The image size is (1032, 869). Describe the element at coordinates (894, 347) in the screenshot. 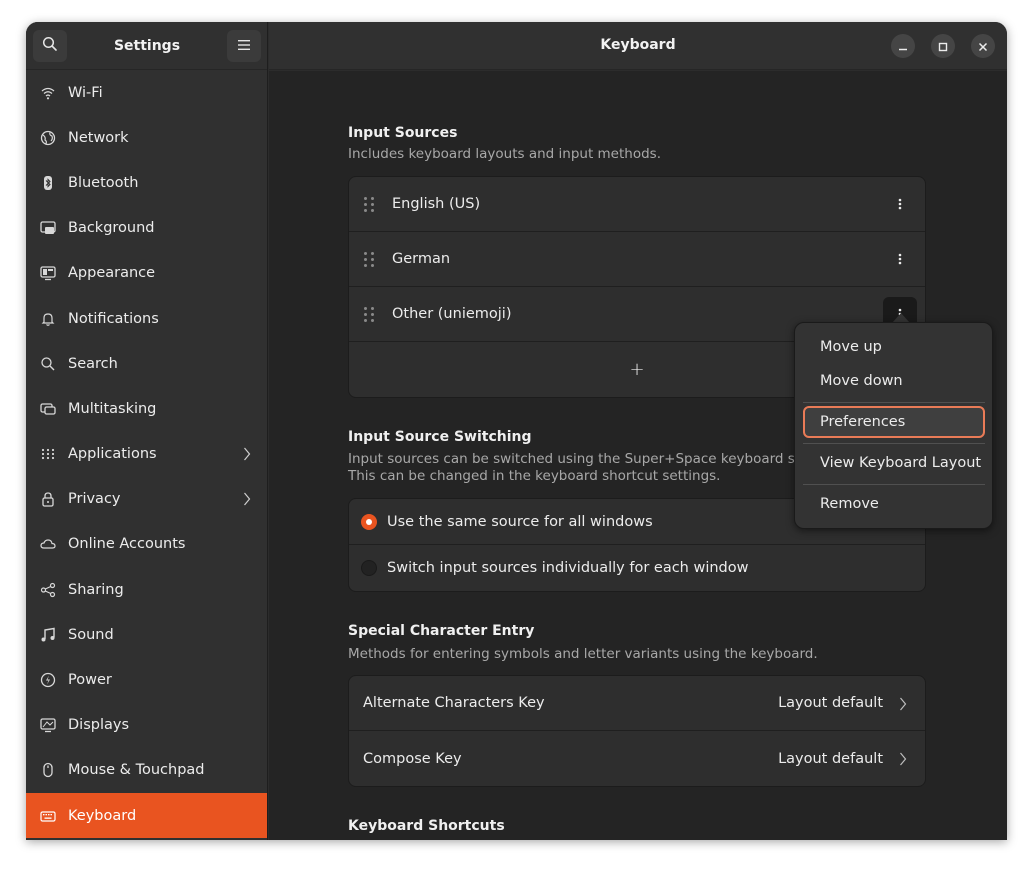

I see `menu-item-move-up: Move up` at that location.